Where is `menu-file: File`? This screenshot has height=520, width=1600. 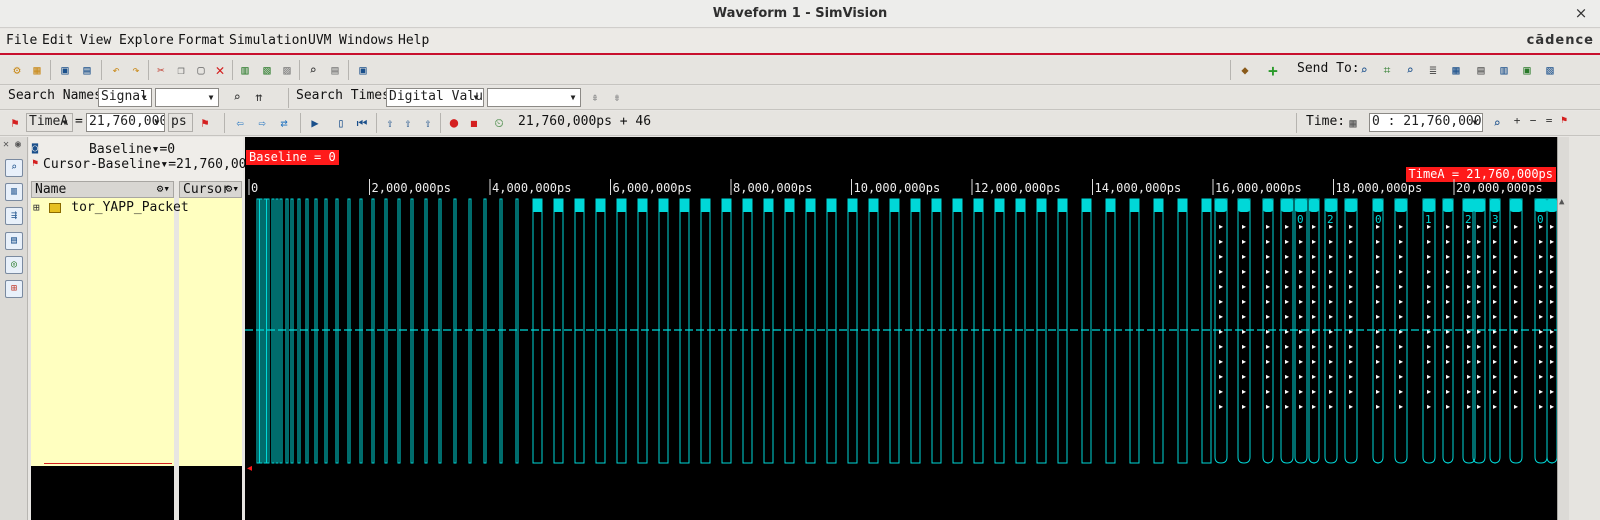 menu-file: File is located at coordinates (21, 40).